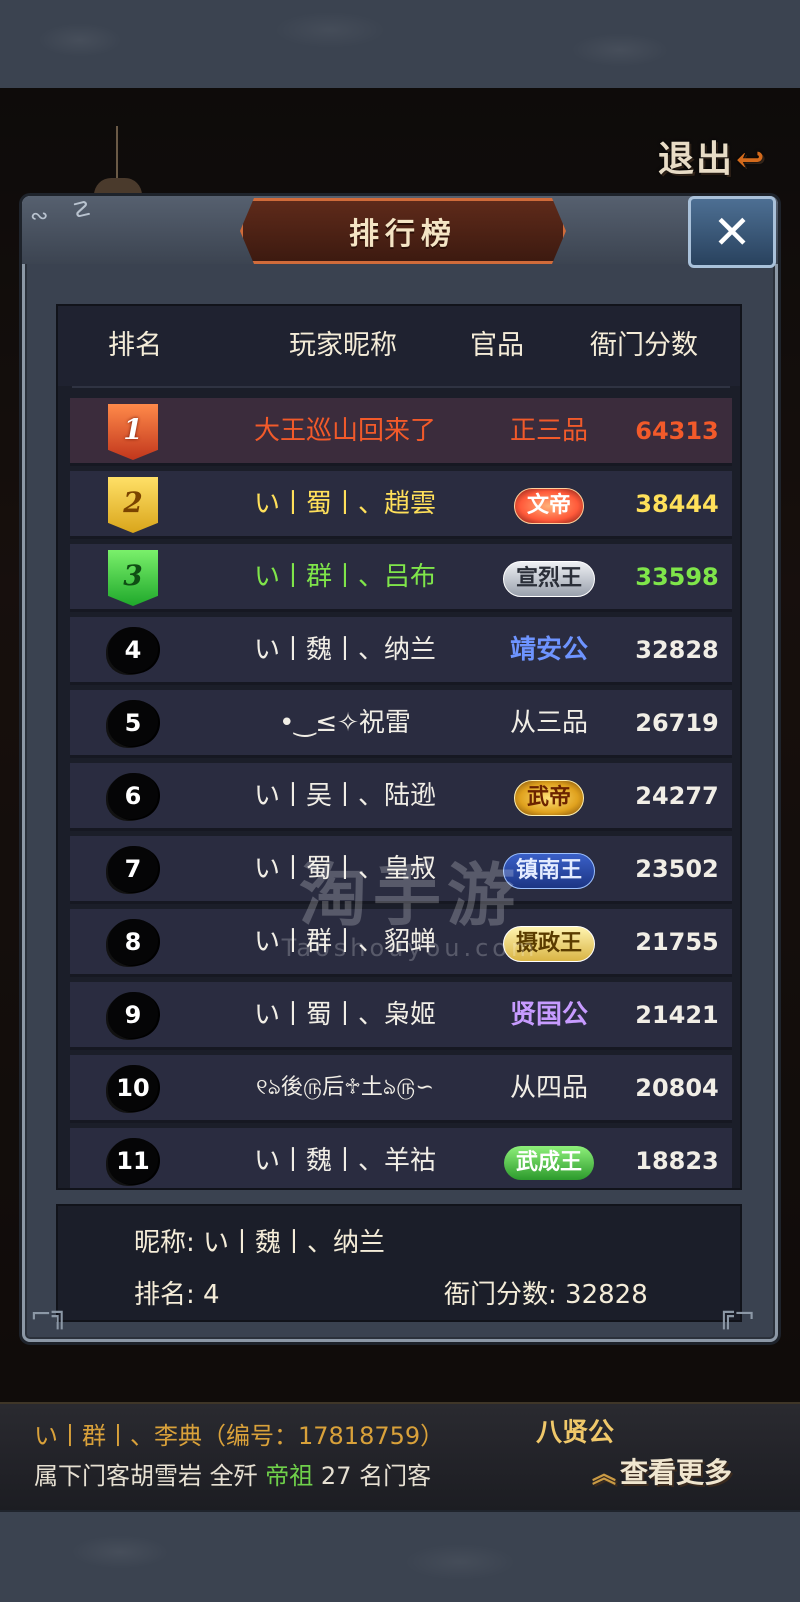 The height and width of the screenshot is (1602, 800). What do you see at coordinates (677, 796) in the screenshot?
I see `score: 24277` at bounding box center [677, 796].